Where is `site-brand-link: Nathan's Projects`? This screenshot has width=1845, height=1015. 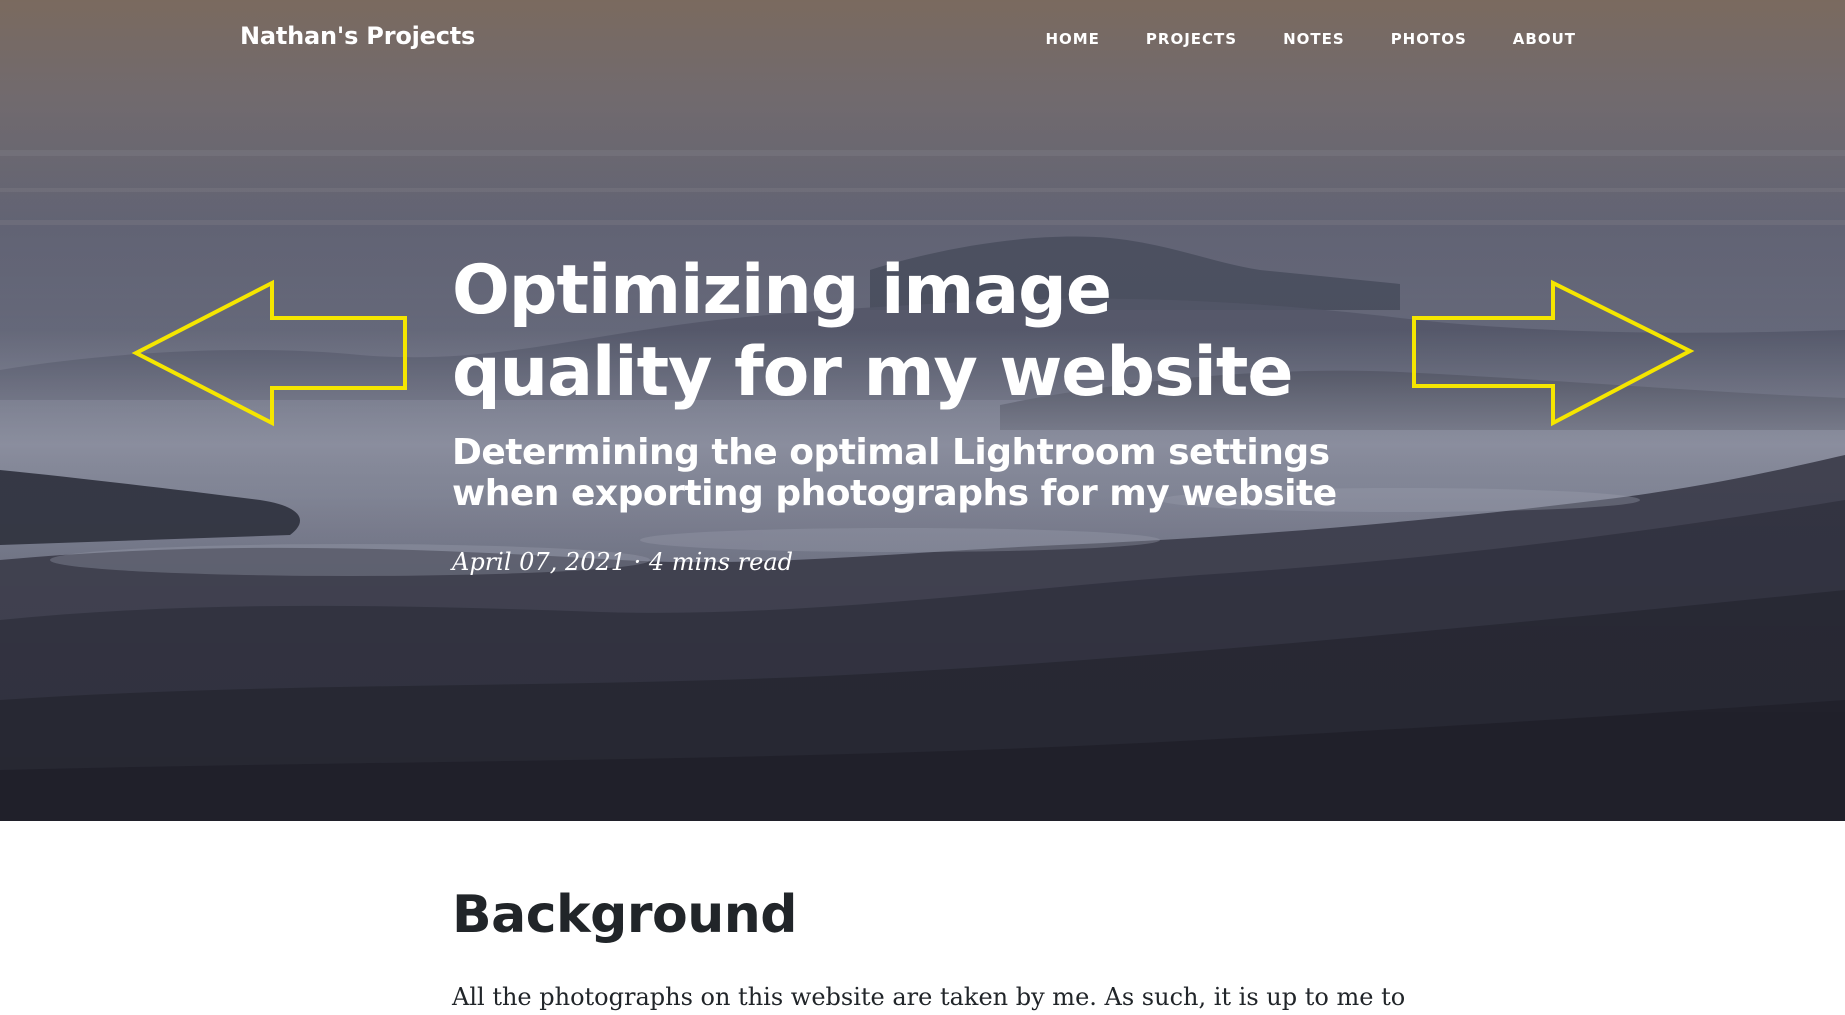 site-brand-link: Nathan's Projects is located at coordinates (357, 36).